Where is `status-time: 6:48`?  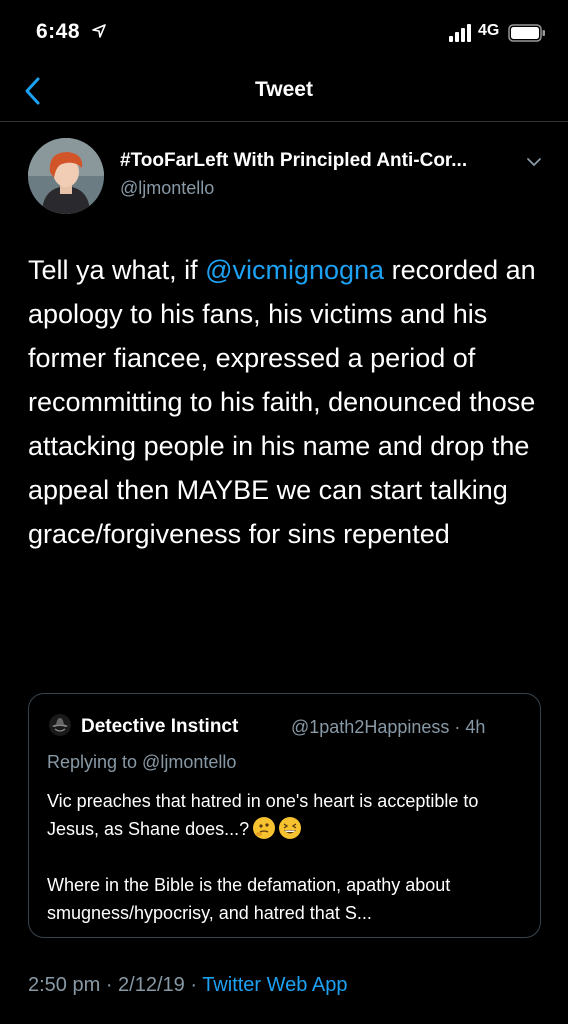
status-time: 6:48 is located at coordinates (58, 31).